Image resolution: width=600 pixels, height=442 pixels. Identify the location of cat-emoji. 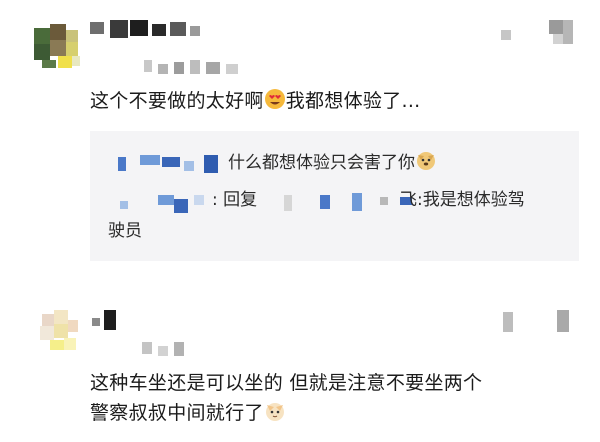
(275, 415).